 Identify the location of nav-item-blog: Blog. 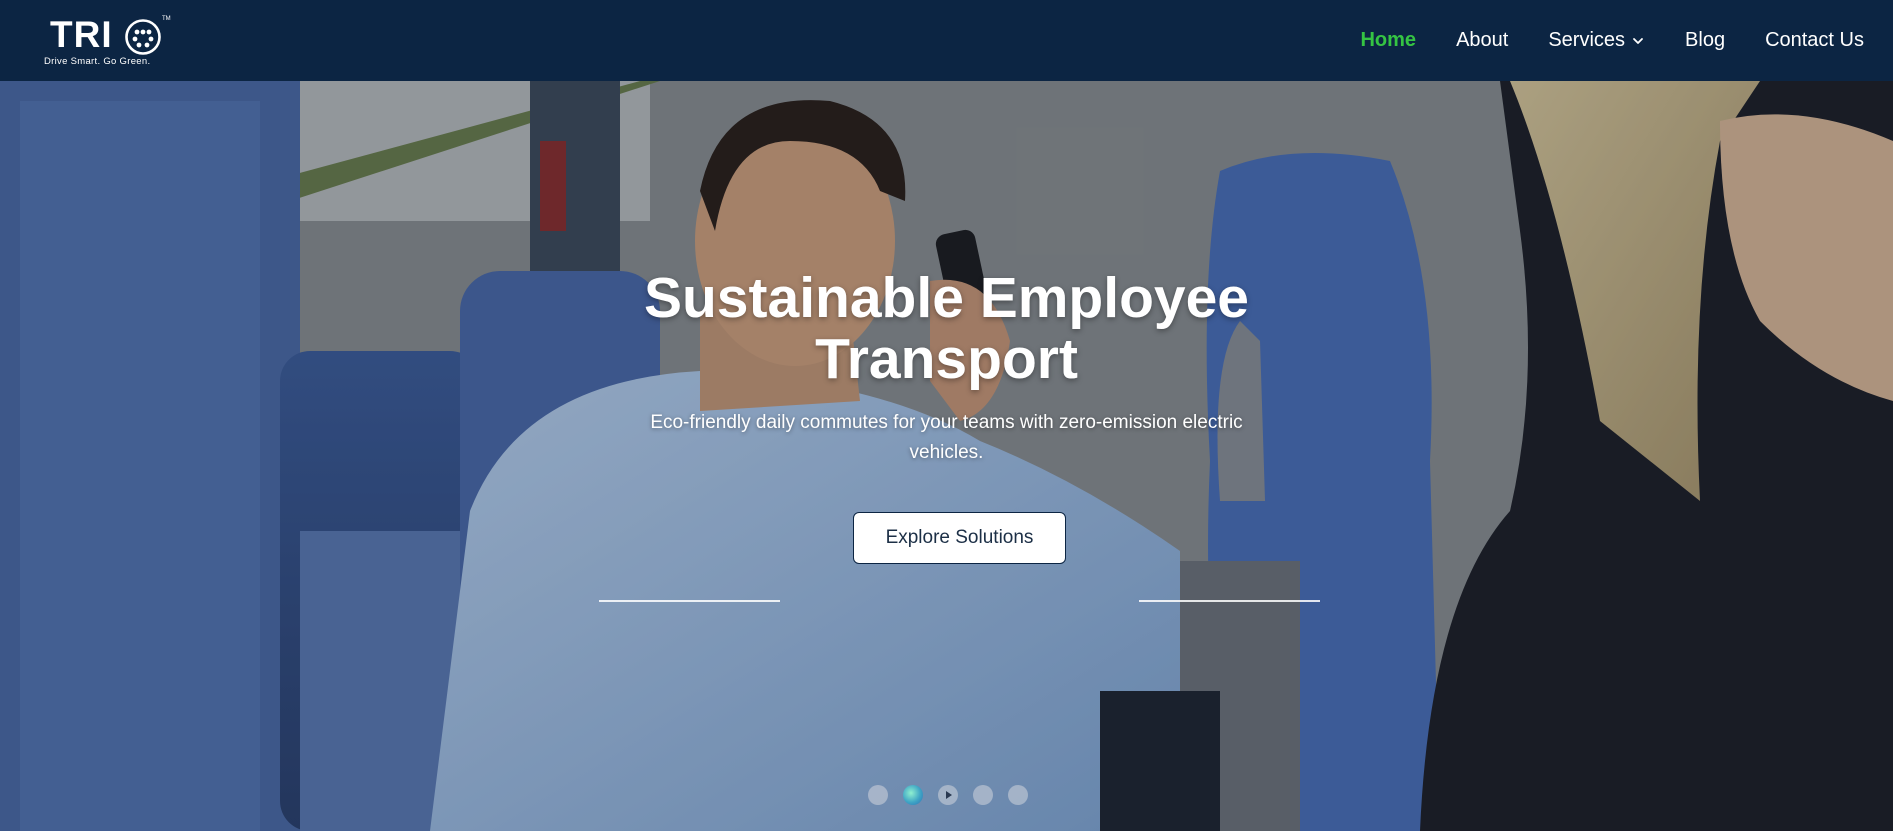
(1705, 40).